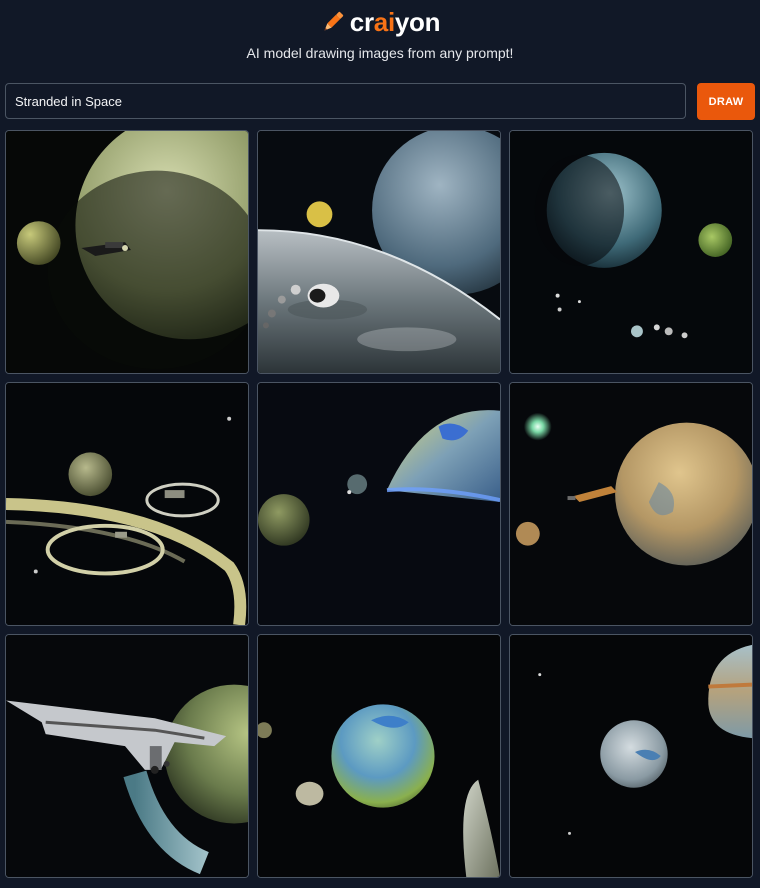  I want to click on spaceship-passing-planet-image, so click(127, 756).